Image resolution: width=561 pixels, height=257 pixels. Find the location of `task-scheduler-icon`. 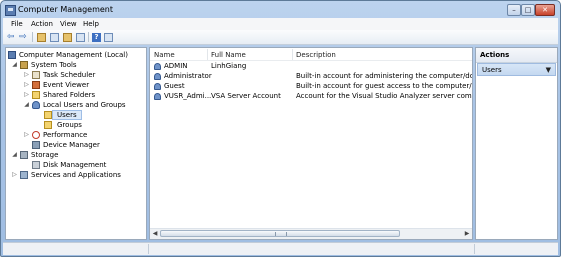

task-scheduler-icon is located at coordinates (36, 75).